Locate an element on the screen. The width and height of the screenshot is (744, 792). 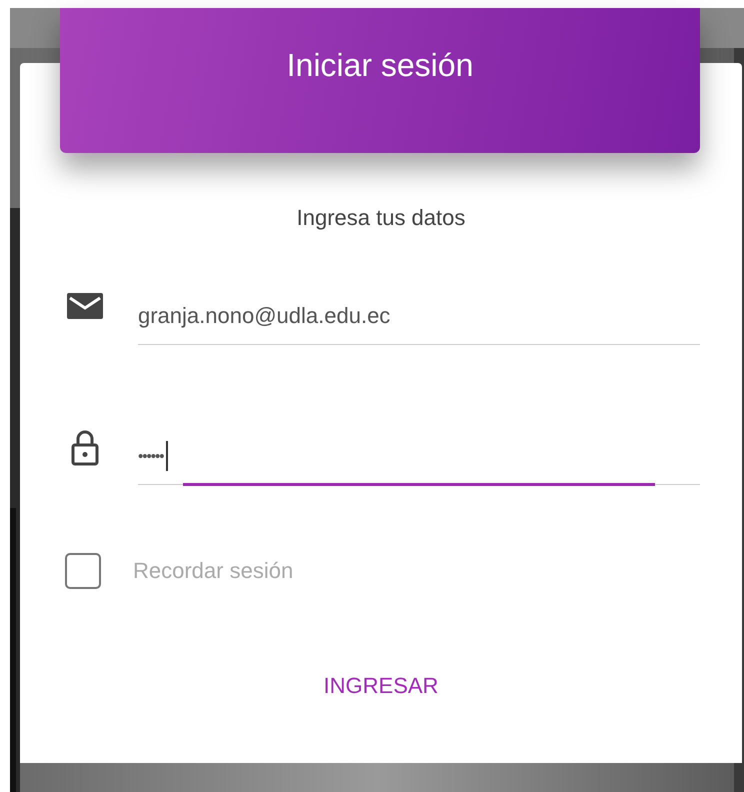
submit-button: INGRESAR is located at coordinates (381, 686).